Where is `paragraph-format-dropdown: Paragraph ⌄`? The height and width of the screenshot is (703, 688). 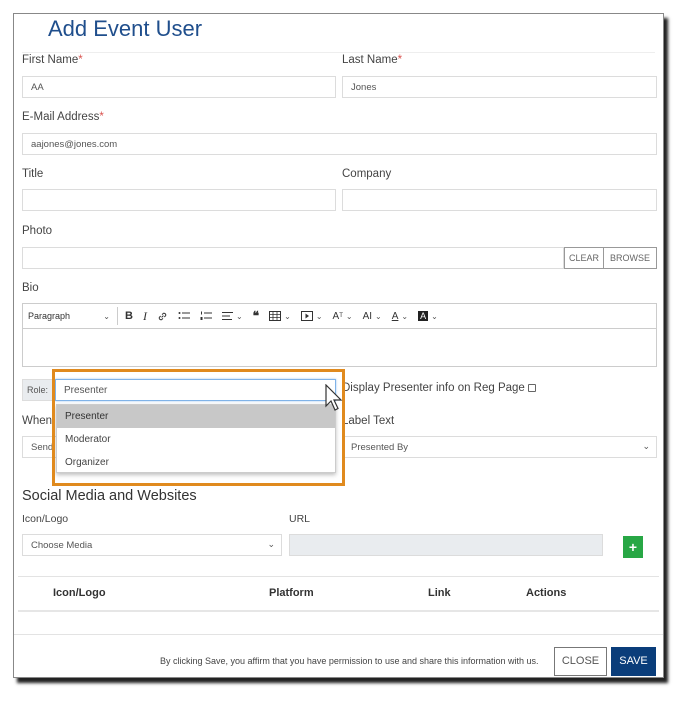 paragraph-format-dropdown: Paragraph ⌄ is located at coordinates (69, 316).